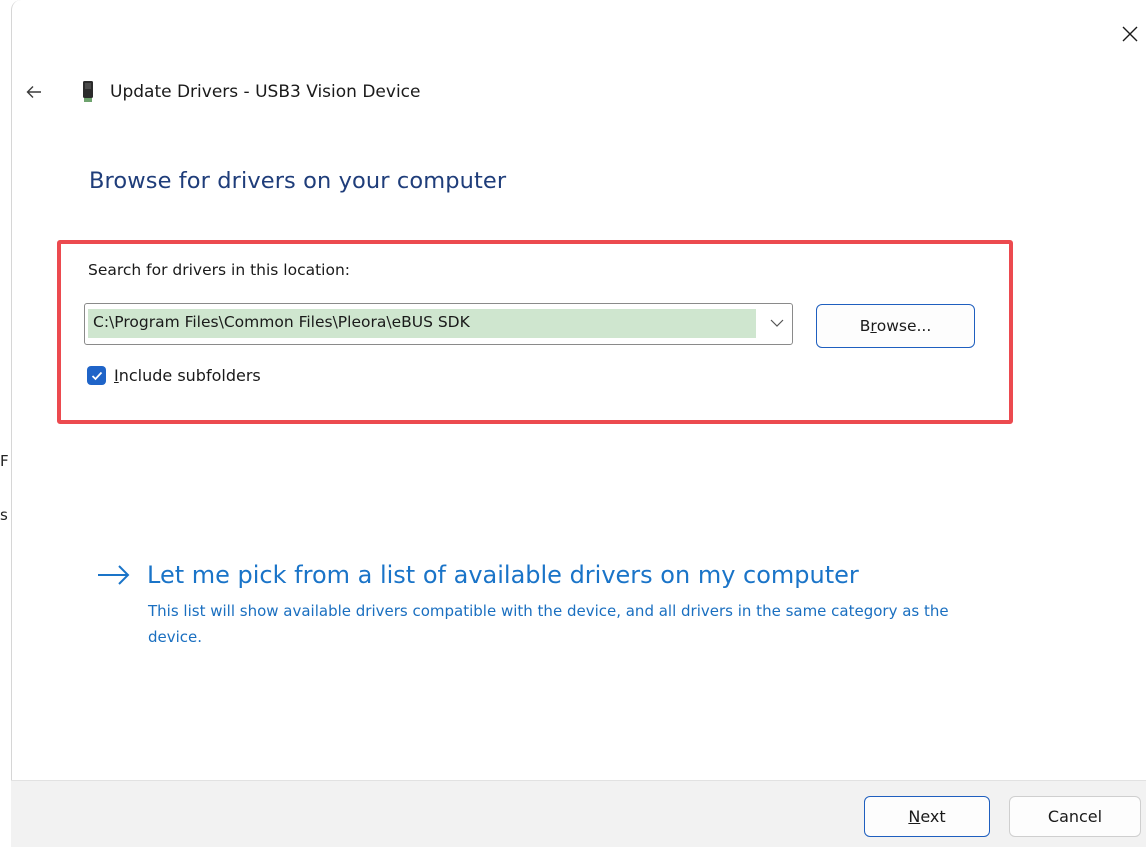 The width and height of the screenshot is (1146, 847). I want to click on background-text-fragment: s, so click(4, 515).